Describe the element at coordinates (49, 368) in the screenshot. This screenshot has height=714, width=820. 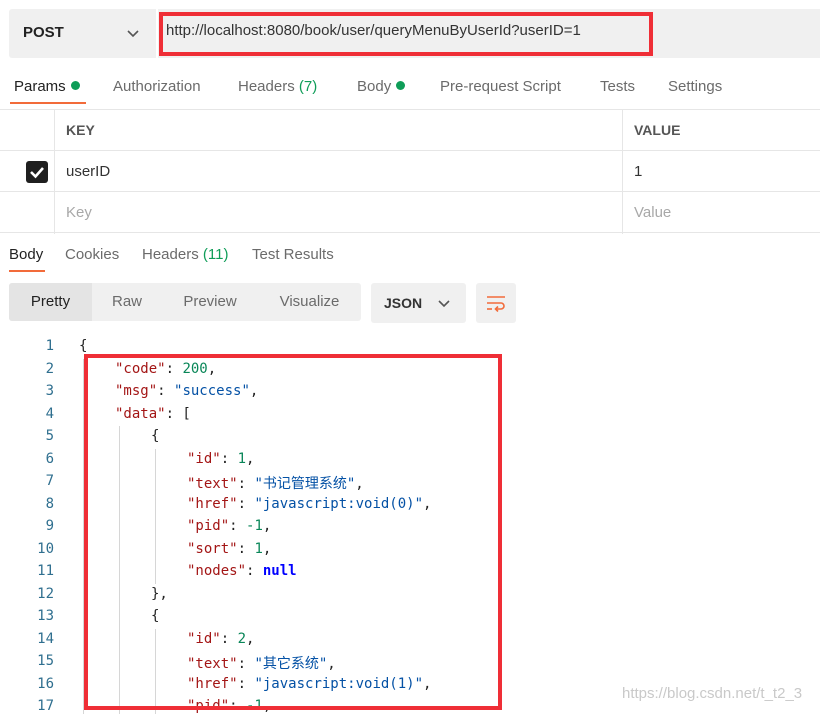
I see `line-number: 2` at that location.